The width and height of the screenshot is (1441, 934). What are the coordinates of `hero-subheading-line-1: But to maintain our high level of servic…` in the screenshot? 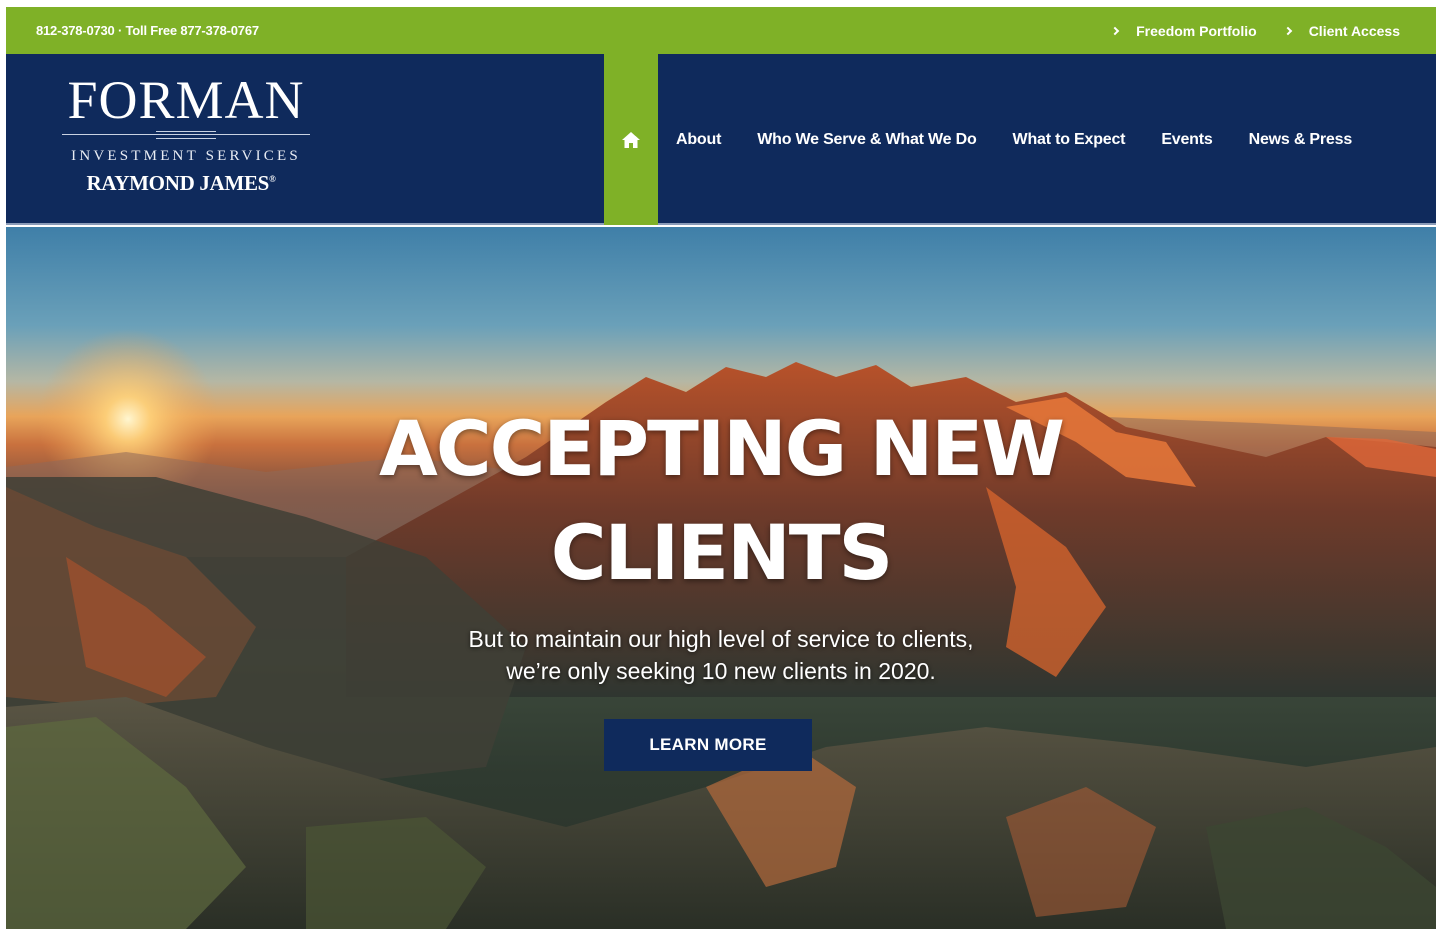 It's located at (721, 639).